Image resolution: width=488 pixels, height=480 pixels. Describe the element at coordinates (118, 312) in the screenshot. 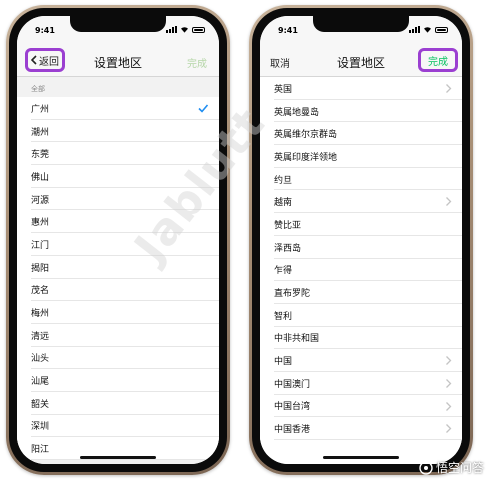

I see `list-item: 梅州` at that location.